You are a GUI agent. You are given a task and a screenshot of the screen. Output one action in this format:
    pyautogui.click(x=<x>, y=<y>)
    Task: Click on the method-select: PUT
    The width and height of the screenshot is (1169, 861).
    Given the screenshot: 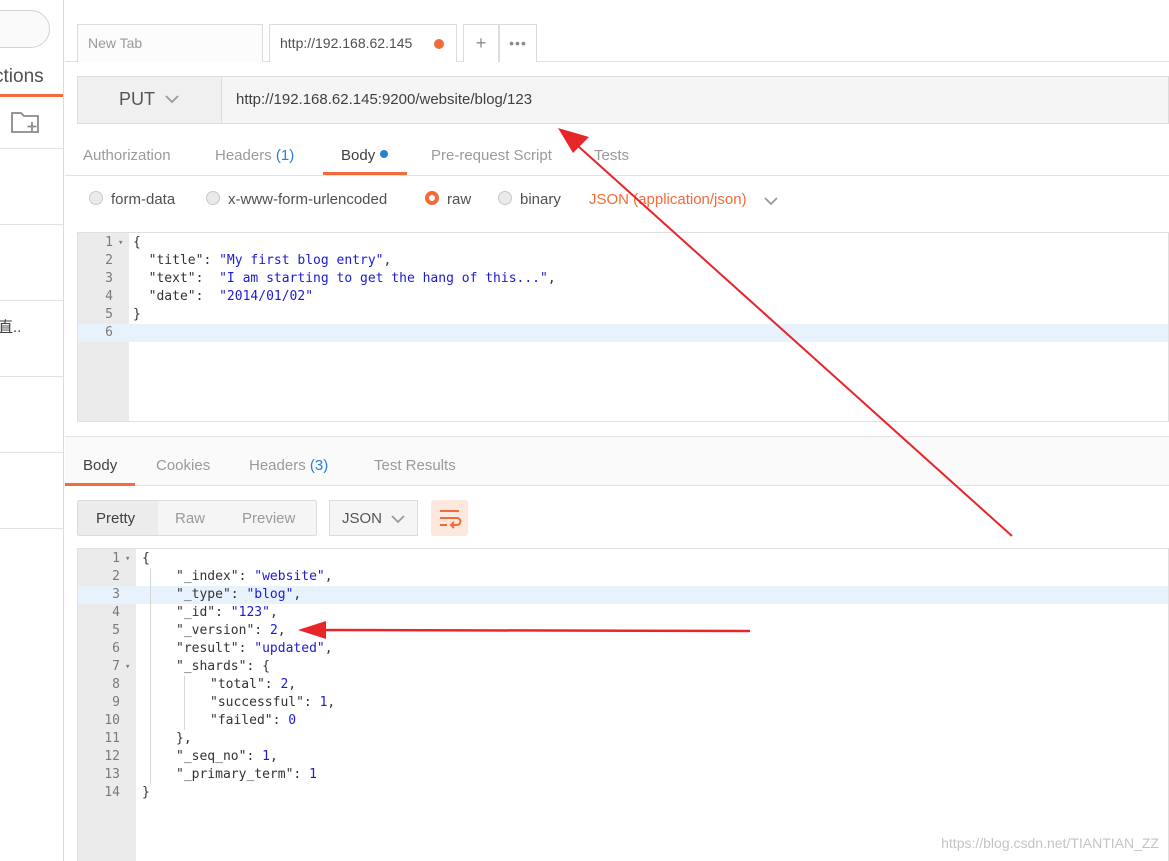 What is the action you would take?
    pyautogui.click(x=150, y=100)
    